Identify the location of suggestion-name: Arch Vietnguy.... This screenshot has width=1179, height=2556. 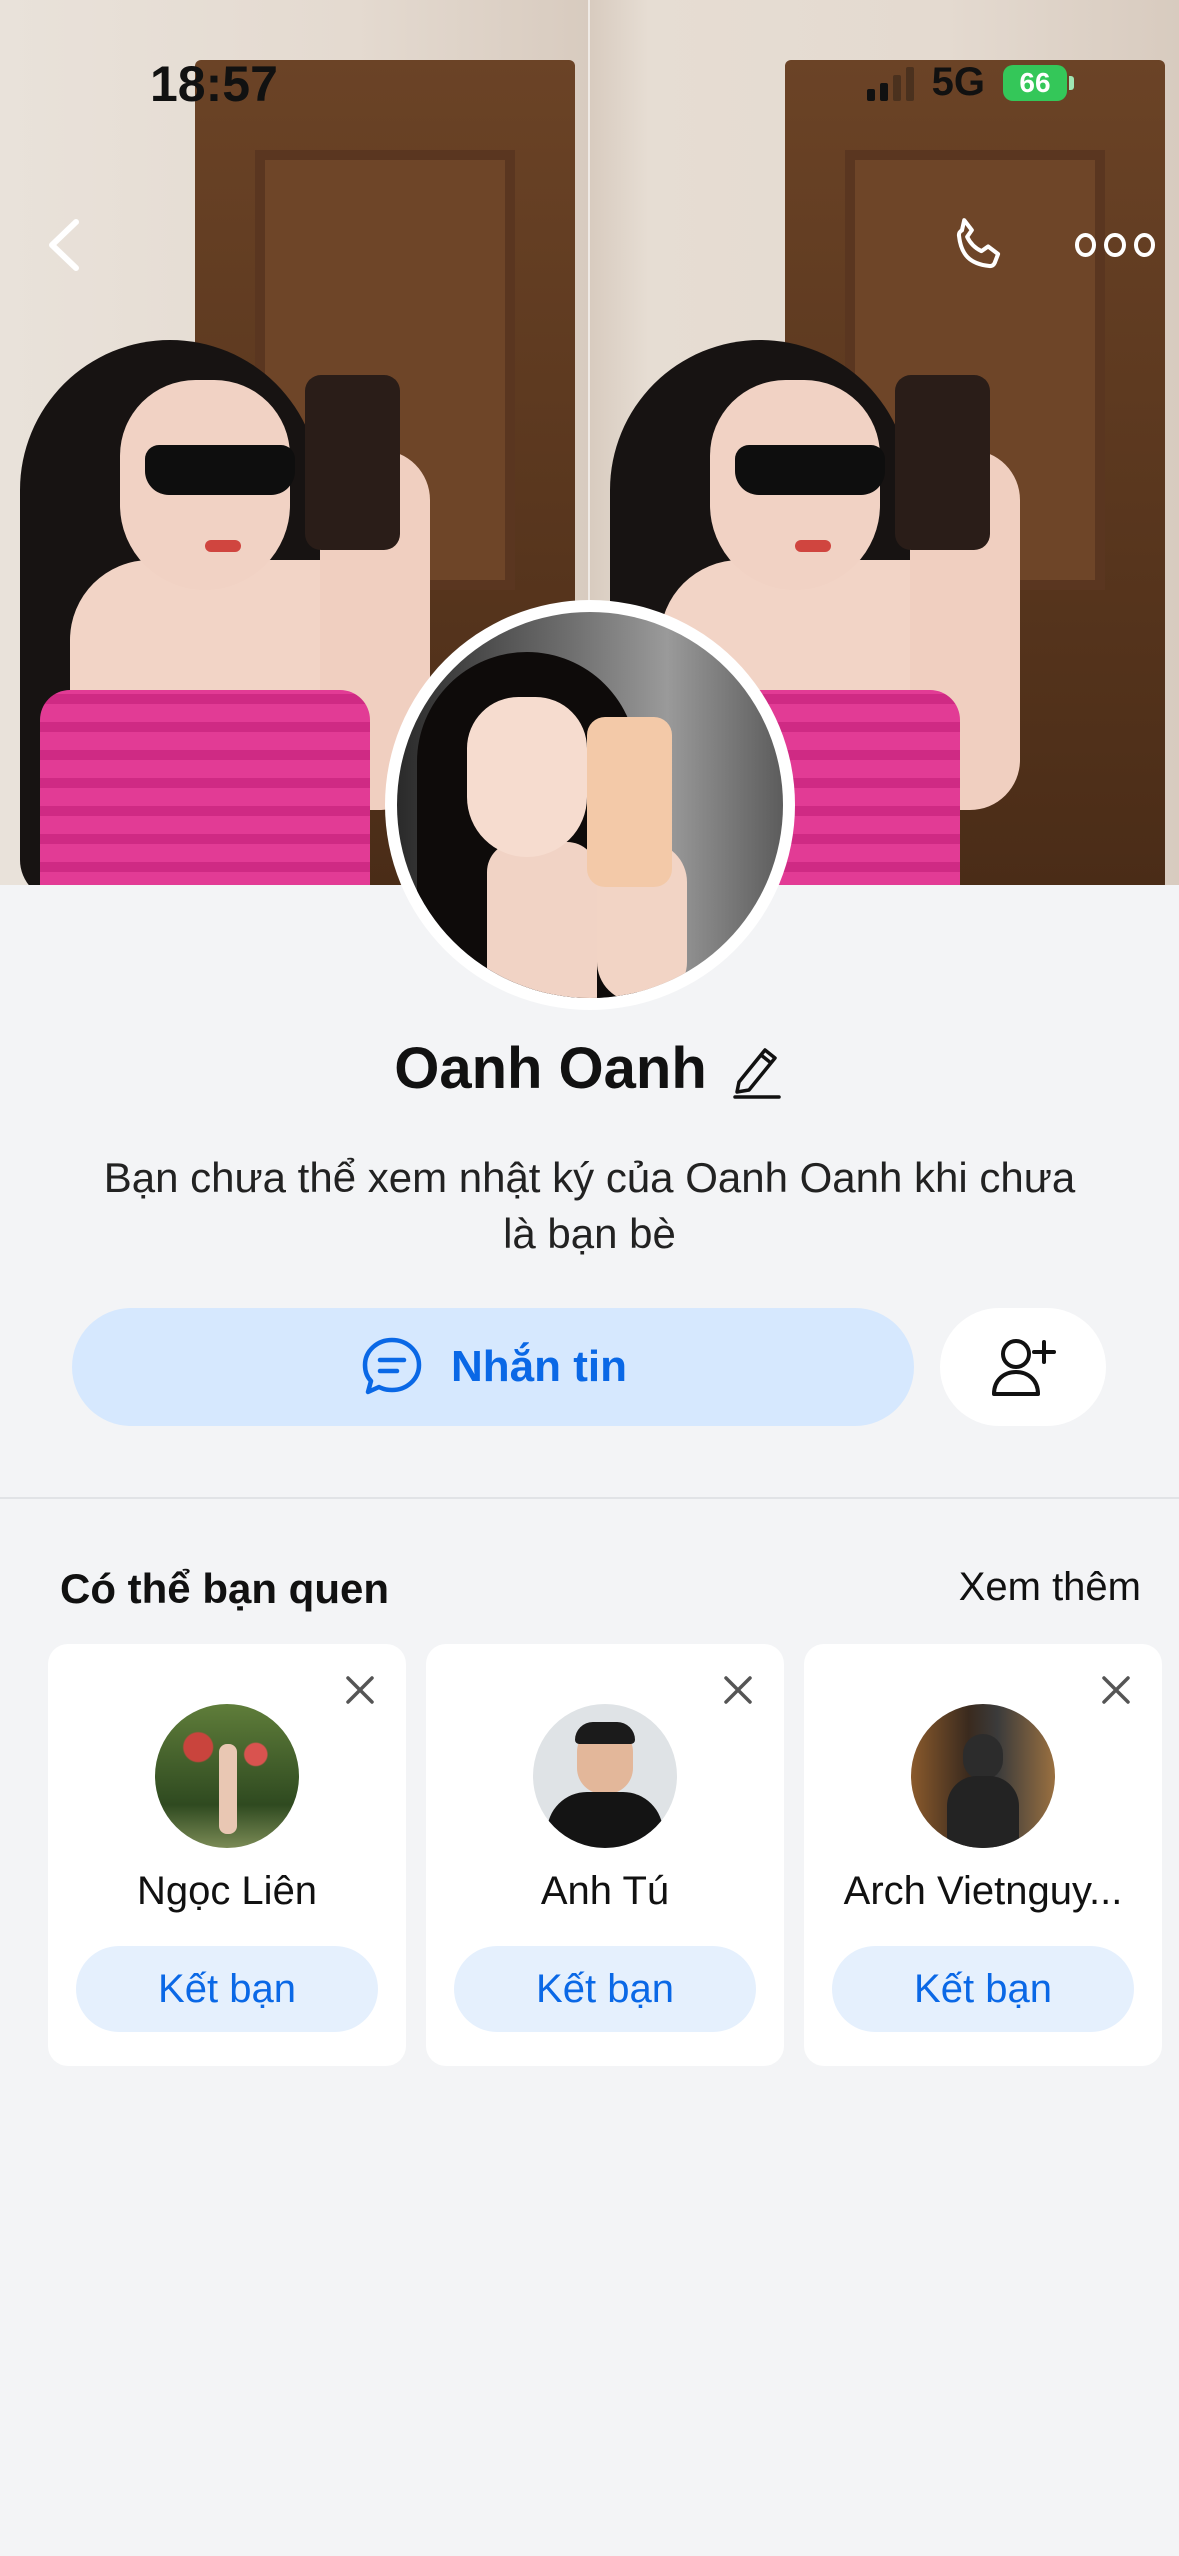
(983, 1891).